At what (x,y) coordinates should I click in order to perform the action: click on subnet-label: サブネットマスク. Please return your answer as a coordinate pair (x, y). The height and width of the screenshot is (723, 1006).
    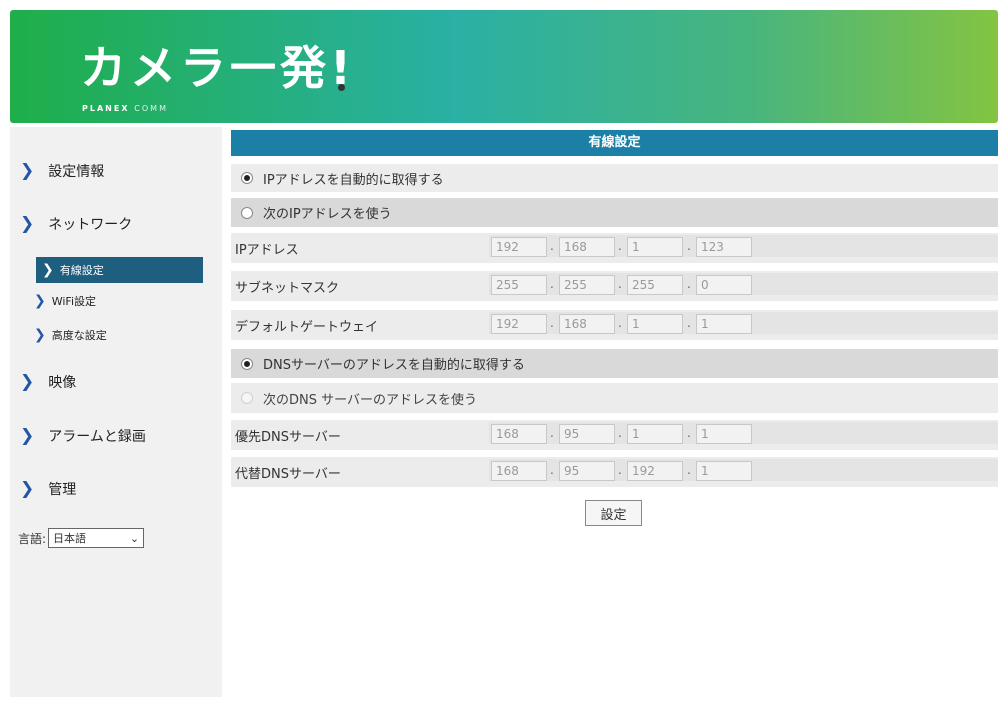
    Looking at the image, I should click on (287, 288).